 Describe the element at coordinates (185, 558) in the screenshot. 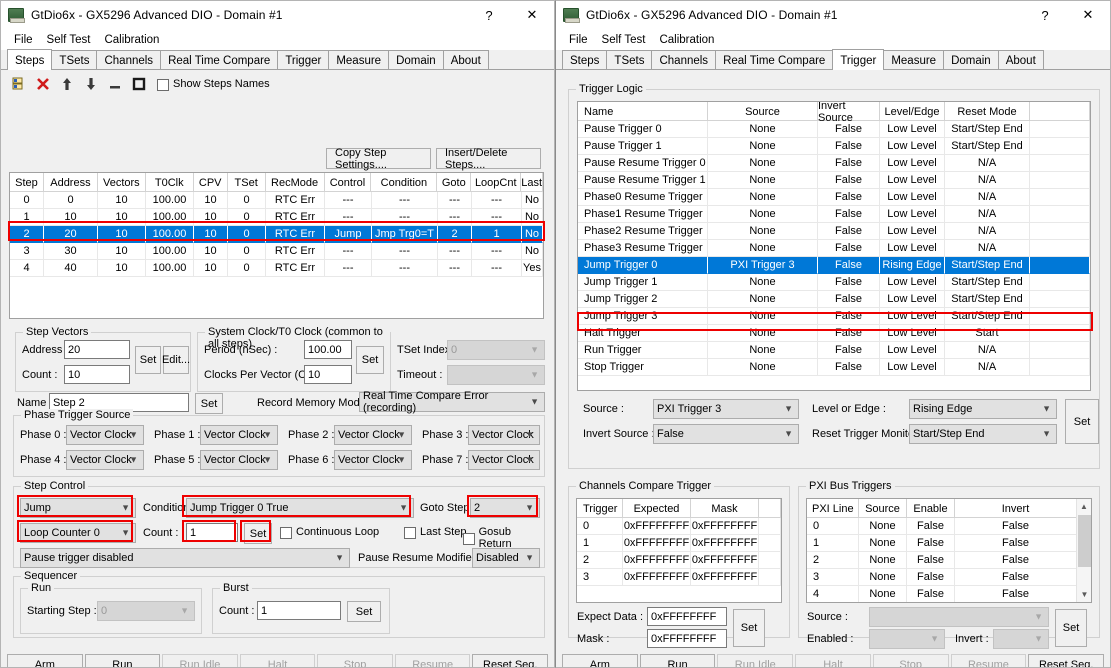

I see `pause-trigger-select: Pause trigger disabled ▼` at that location.